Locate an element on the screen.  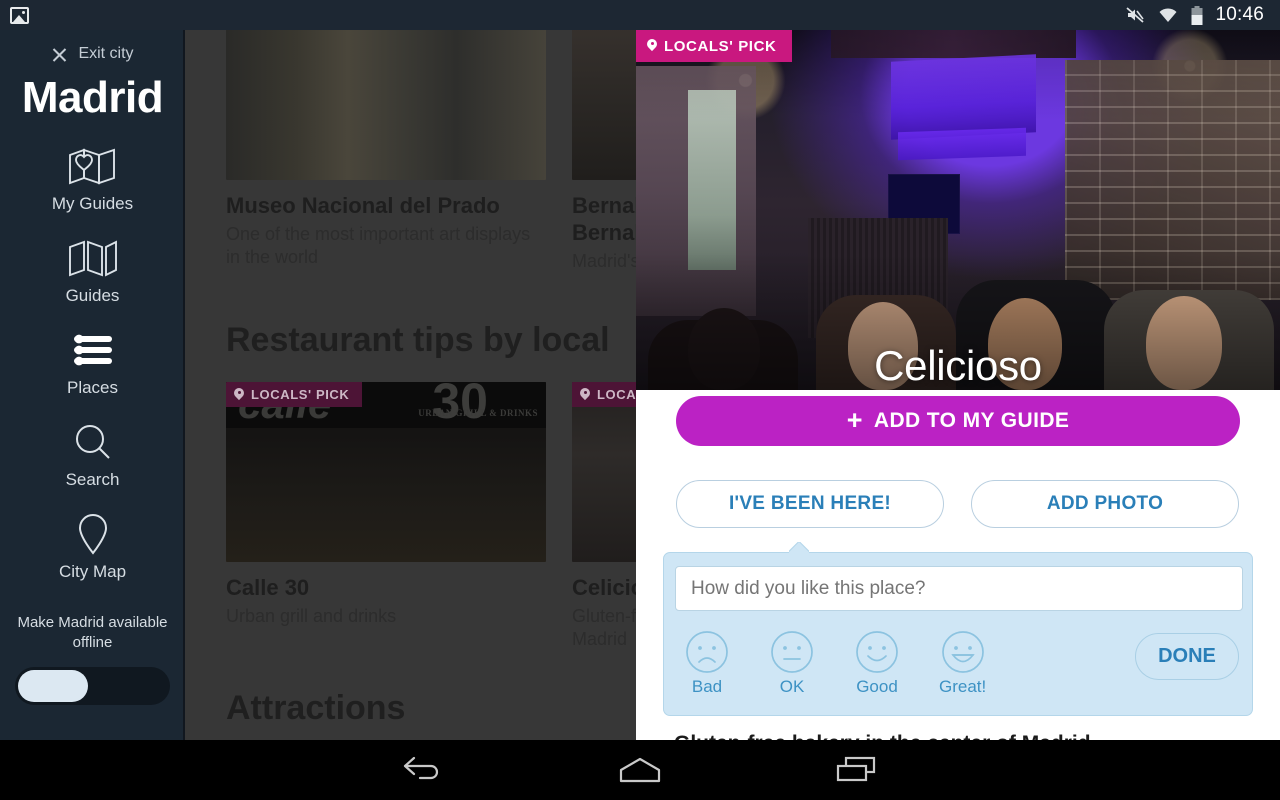
exit-city-button: Exit city is located at coordinates (92, 54).